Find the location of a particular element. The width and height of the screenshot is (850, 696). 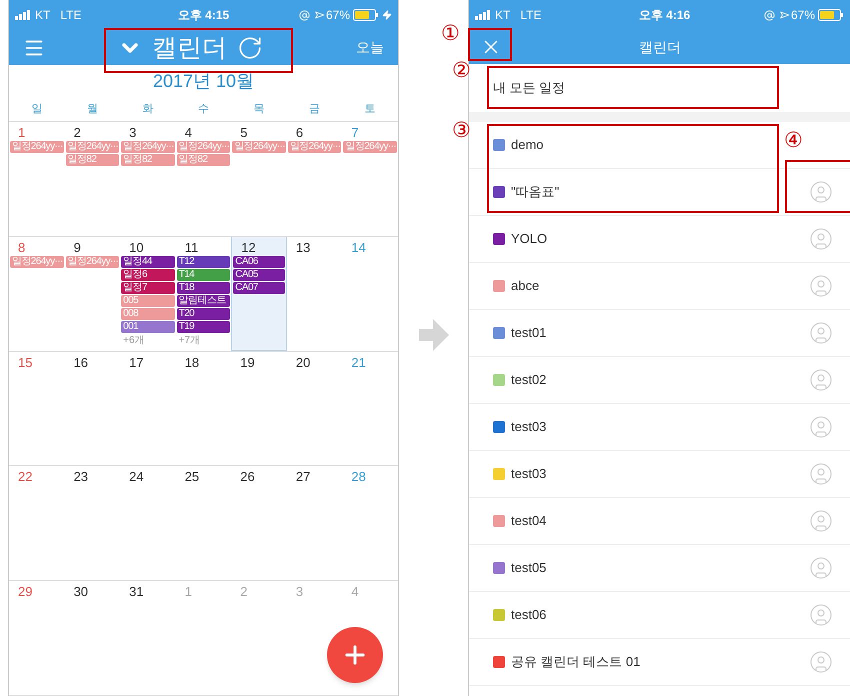

day-cell: 1 일정264yy··· is located at coordinates (37, 137).